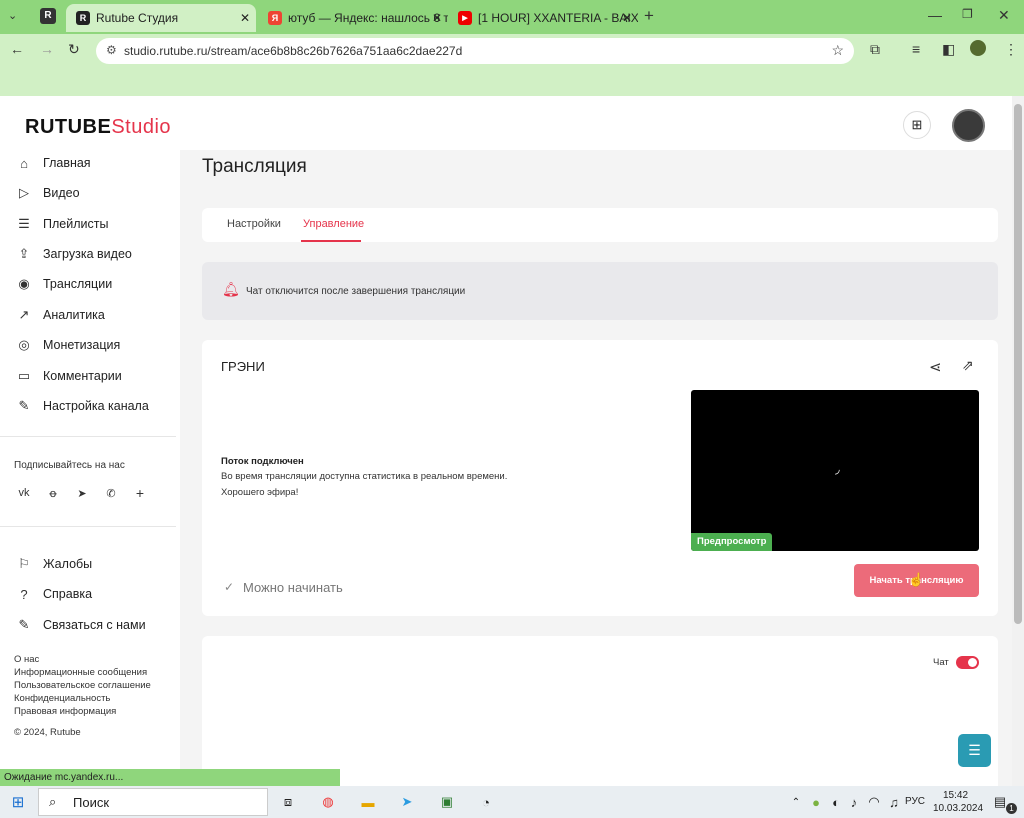 The width and height of the screenshot is (1024, 818). I want to click on app-icon: ▣, so click(447, 802).